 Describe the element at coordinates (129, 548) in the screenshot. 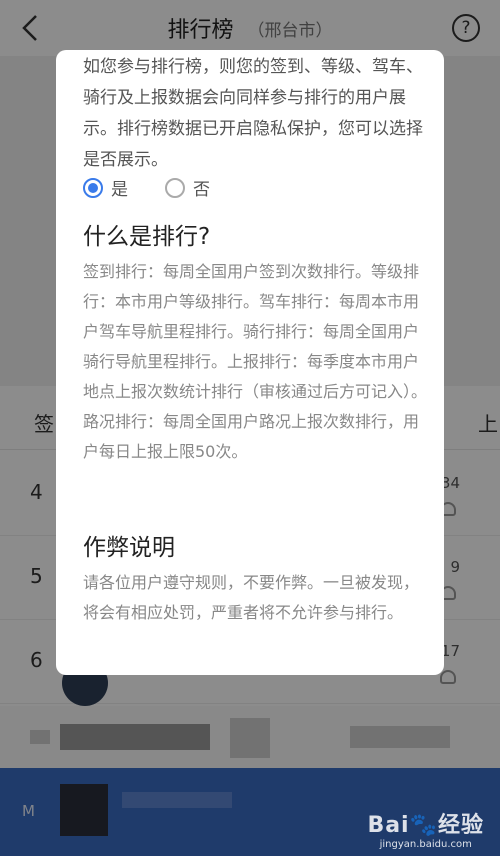

I see `cheating-heading: 作弊说明` at that location.